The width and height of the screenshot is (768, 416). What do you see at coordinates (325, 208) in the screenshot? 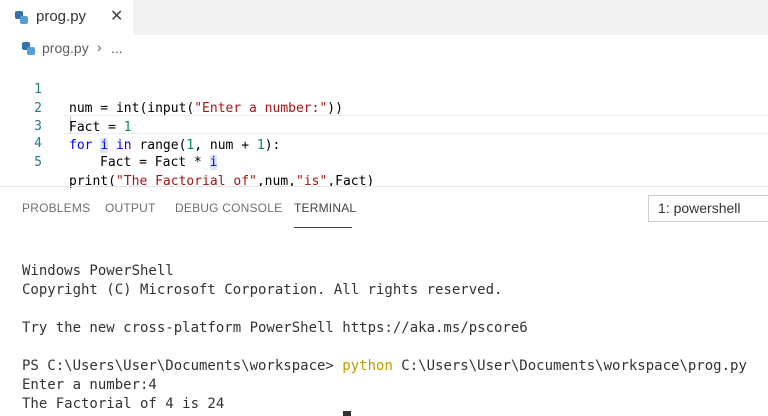
I see `tab-terminal: TERMINAL` at bounding box center [325, 208].